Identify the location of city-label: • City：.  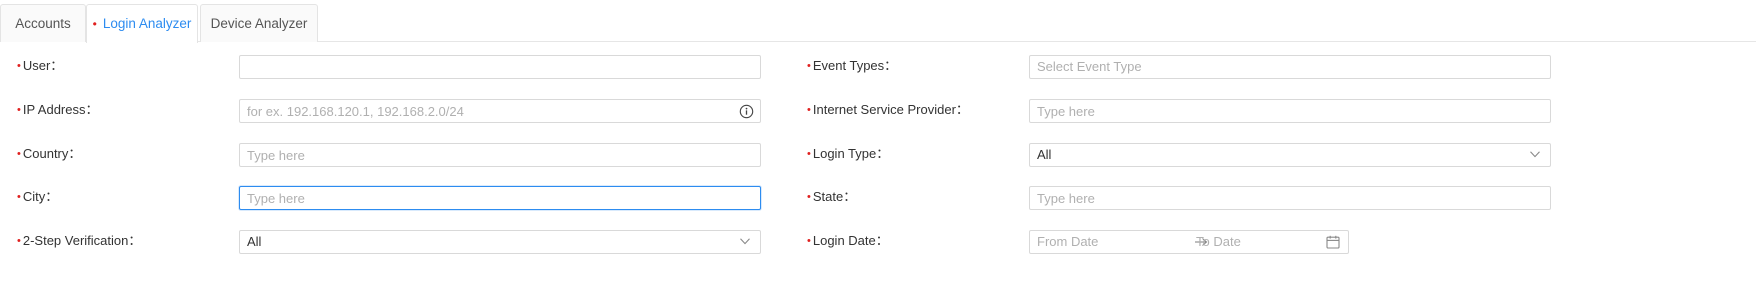
(37, 197).